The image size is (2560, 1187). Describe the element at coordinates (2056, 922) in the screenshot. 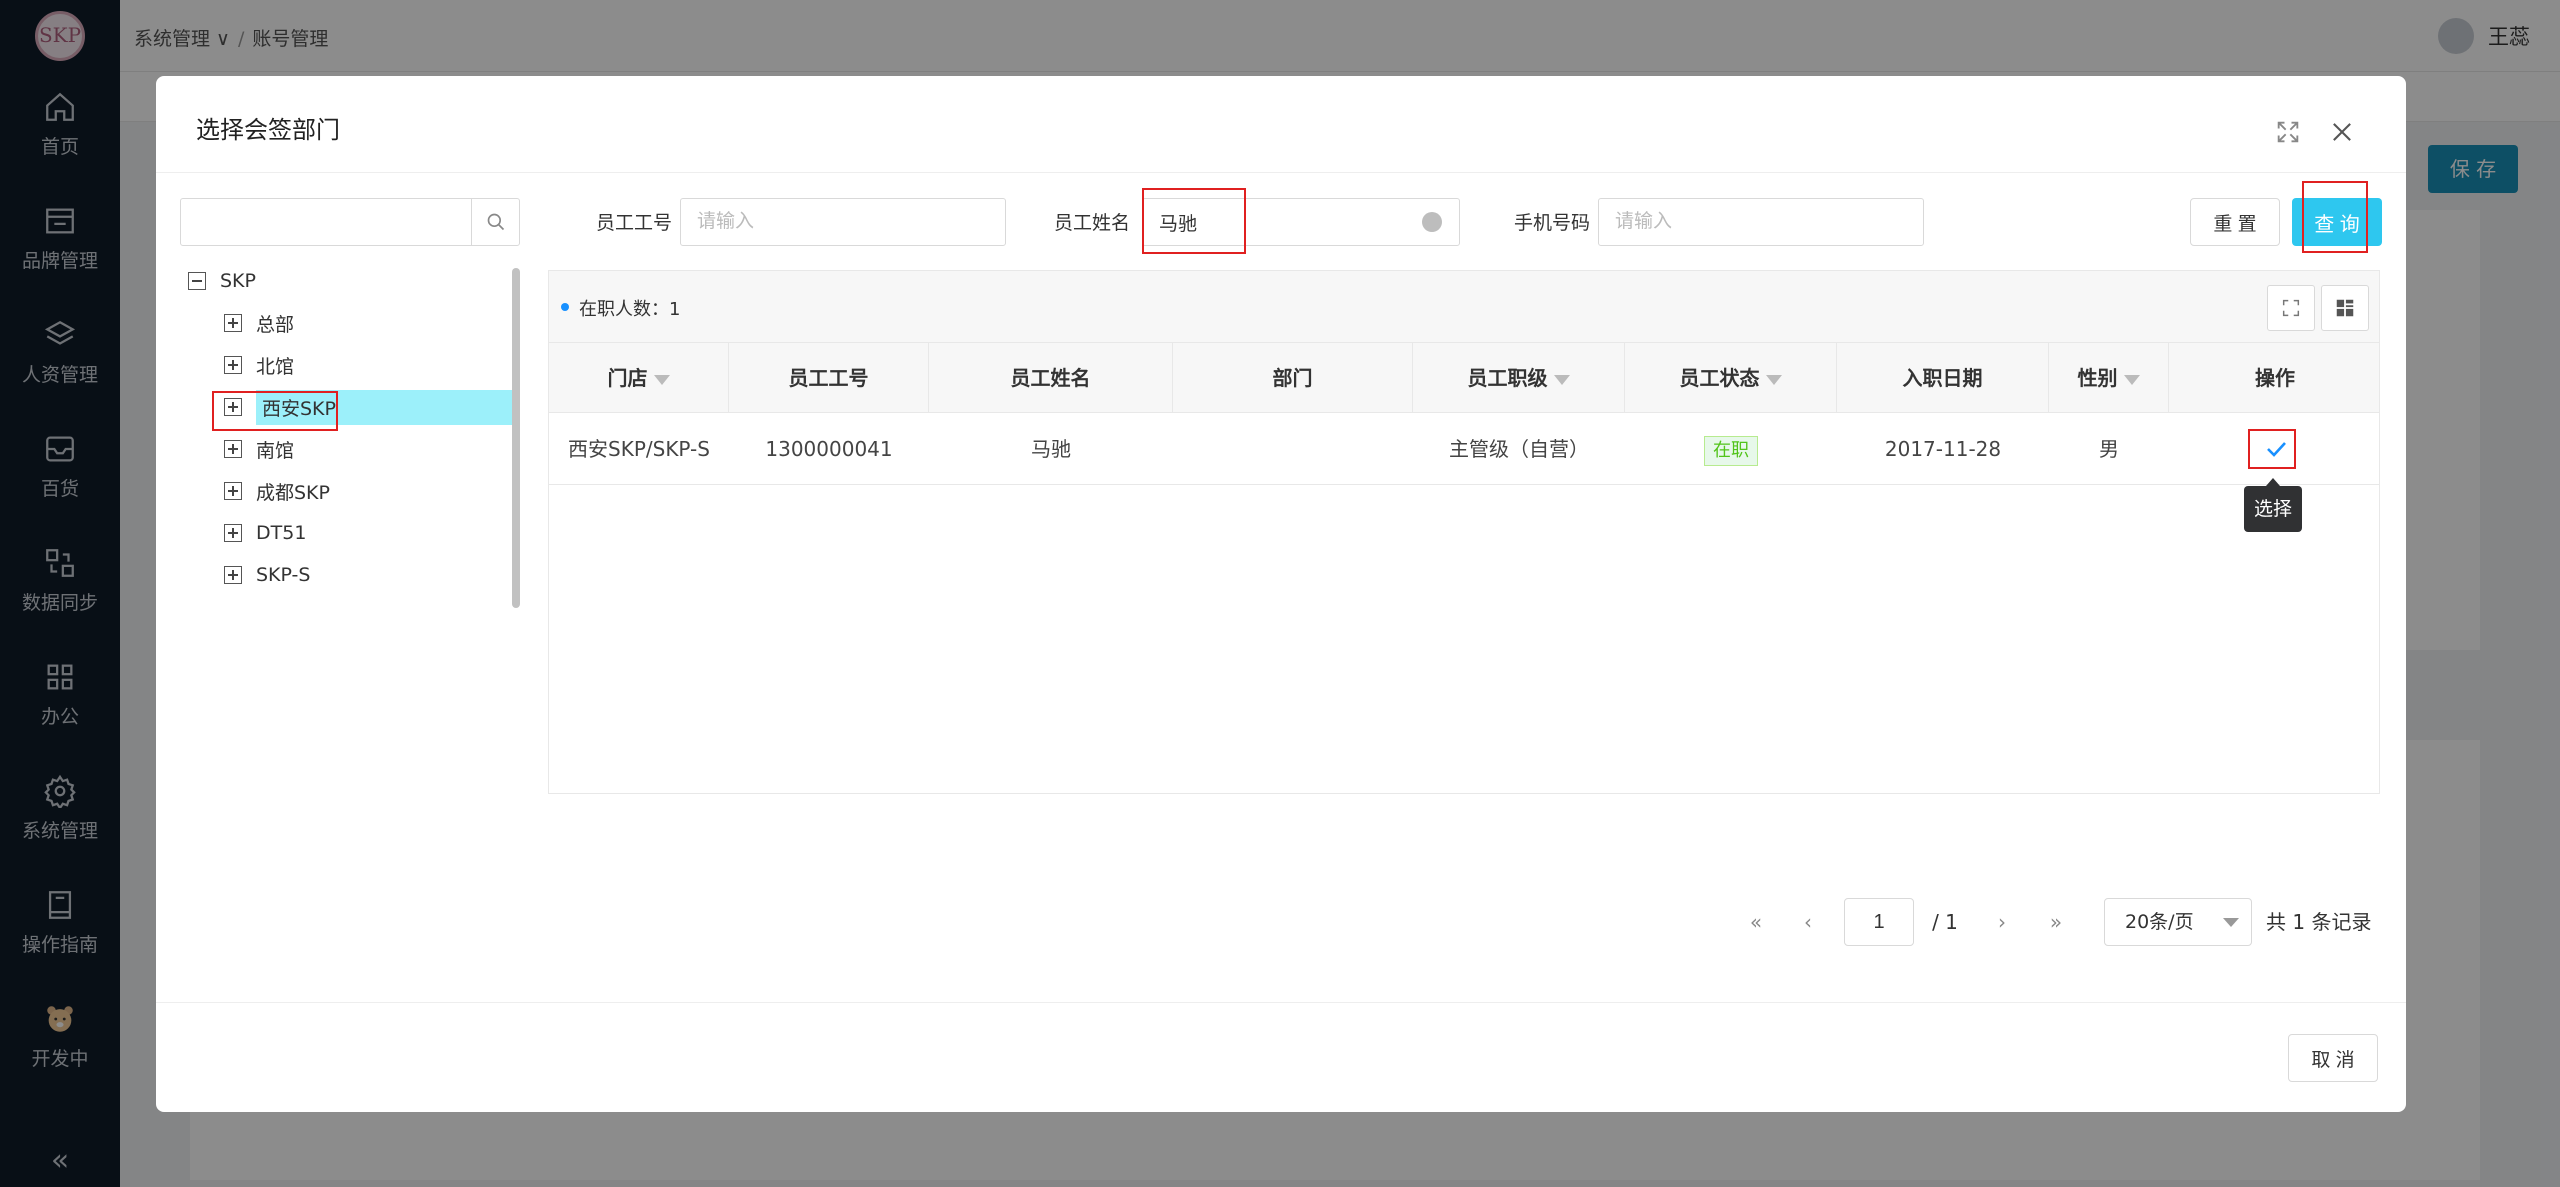

I see `last-page-button: »` at that location.